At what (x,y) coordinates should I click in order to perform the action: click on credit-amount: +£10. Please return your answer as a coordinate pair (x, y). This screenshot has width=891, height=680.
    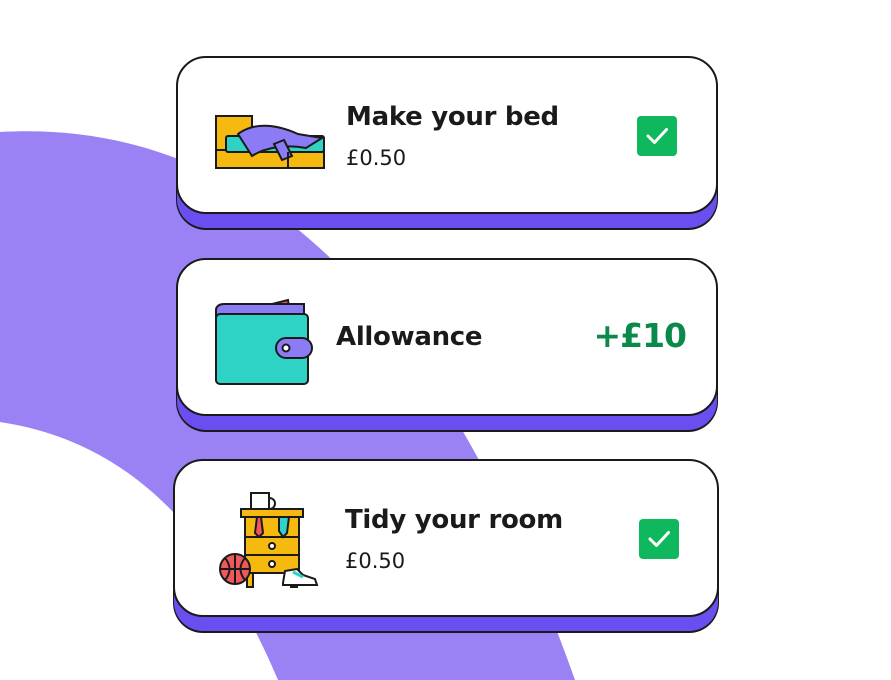
    Looking at the image, I should click on (640, 335).